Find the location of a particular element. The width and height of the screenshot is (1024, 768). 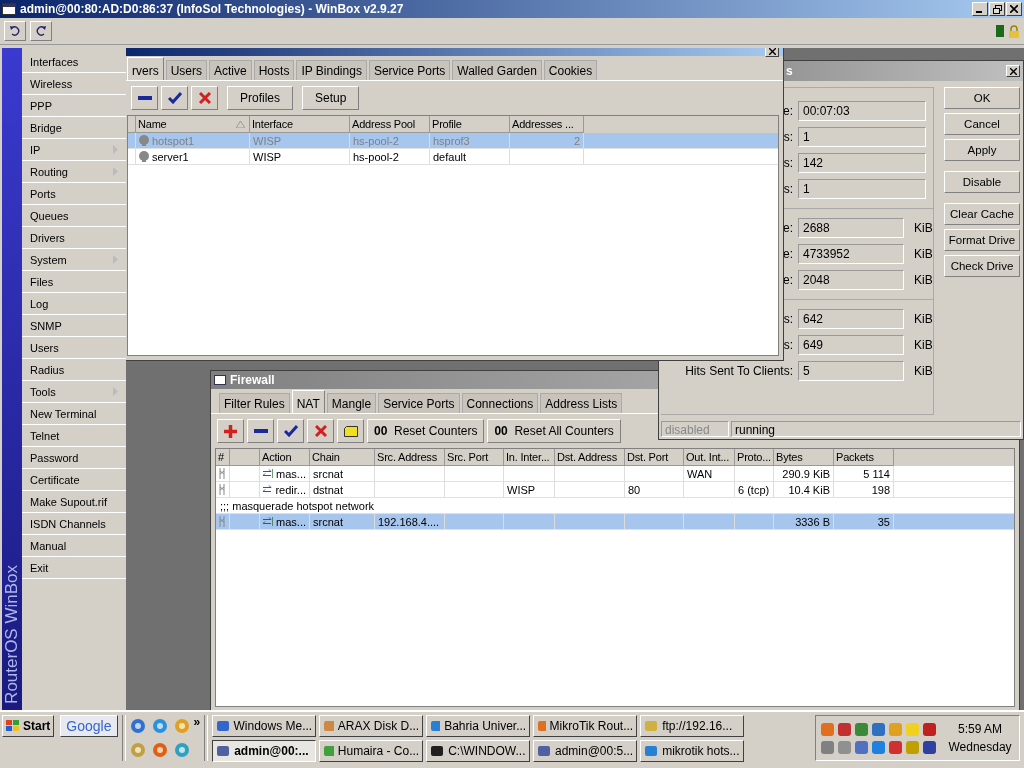

dialog-button: Clear Cache is located at coordinates (982, 214).